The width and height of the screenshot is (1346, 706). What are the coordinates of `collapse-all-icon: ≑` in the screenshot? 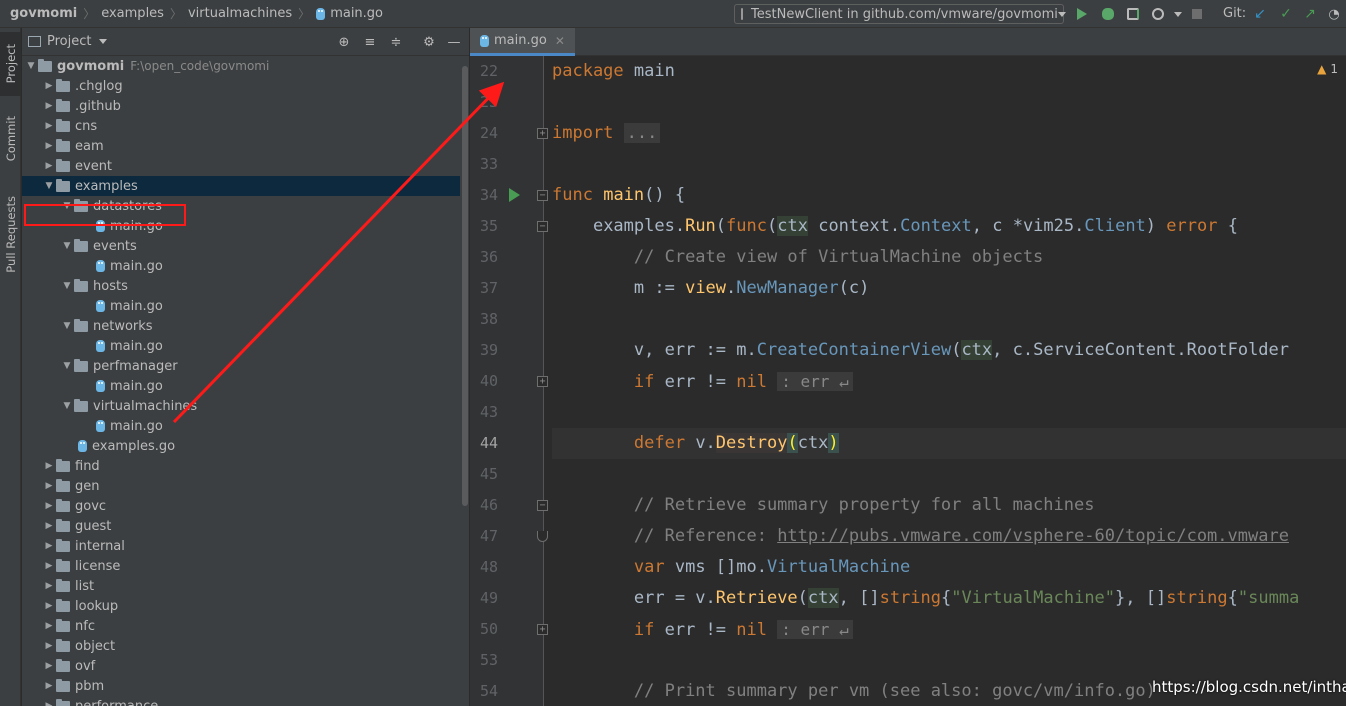 It's located at (396, 42).